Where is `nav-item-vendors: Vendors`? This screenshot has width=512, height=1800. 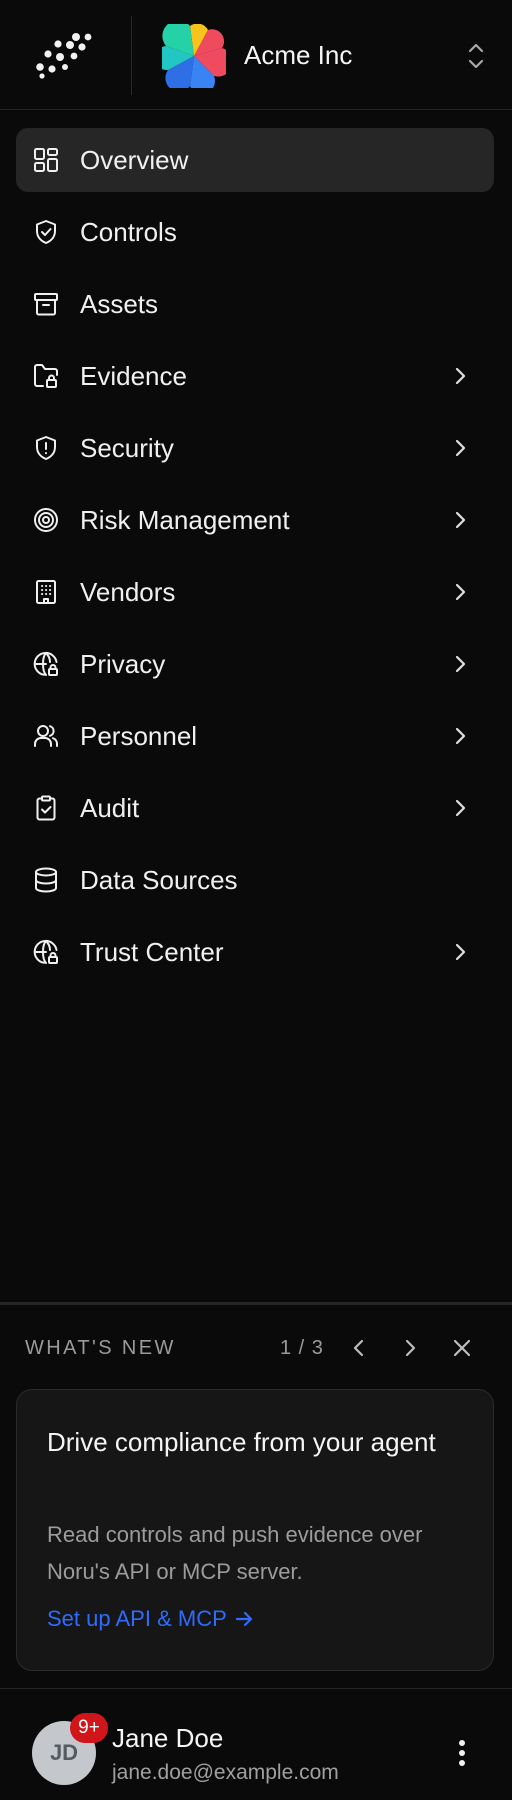
nav-item-vendors: Vendors is located at coordinates (255, 592).